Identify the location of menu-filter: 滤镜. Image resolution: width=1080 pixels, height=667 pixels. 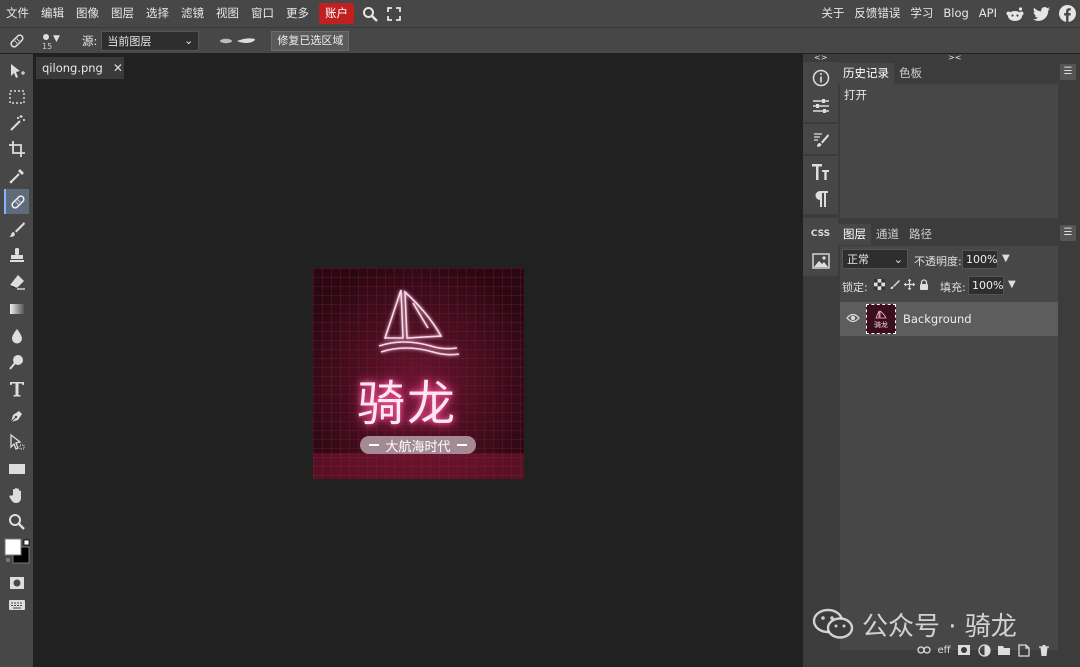
(192, 13).